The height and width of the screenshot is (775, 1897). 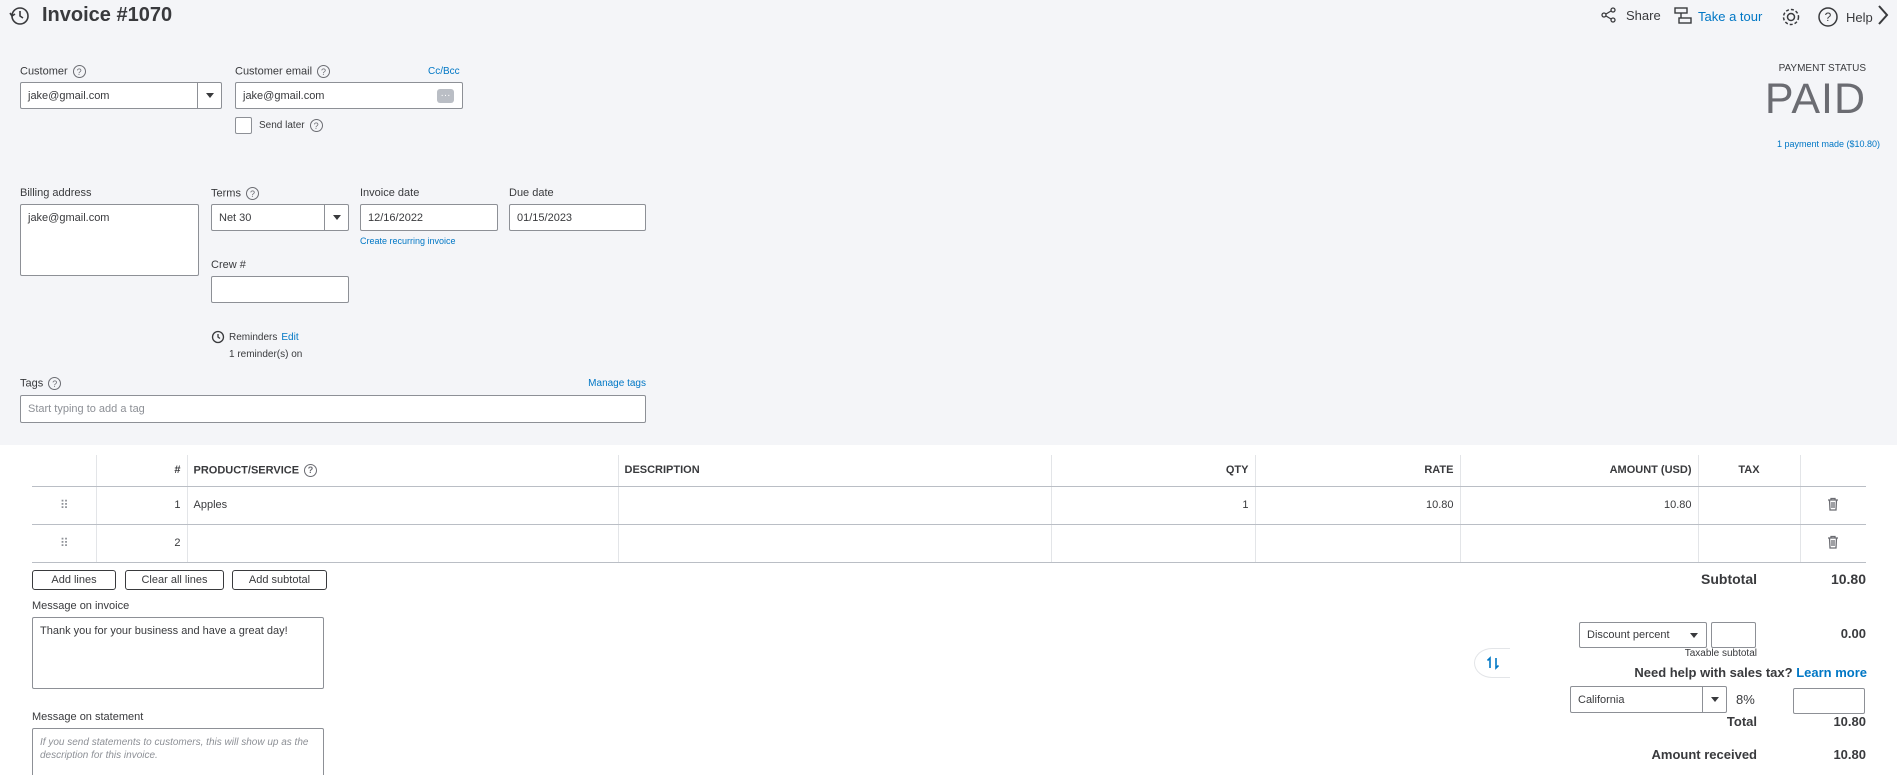 What do you see at coordinates (1630, 15) in the screenshot?
I see `share-button: Share` at bounding box center [1630, 15].